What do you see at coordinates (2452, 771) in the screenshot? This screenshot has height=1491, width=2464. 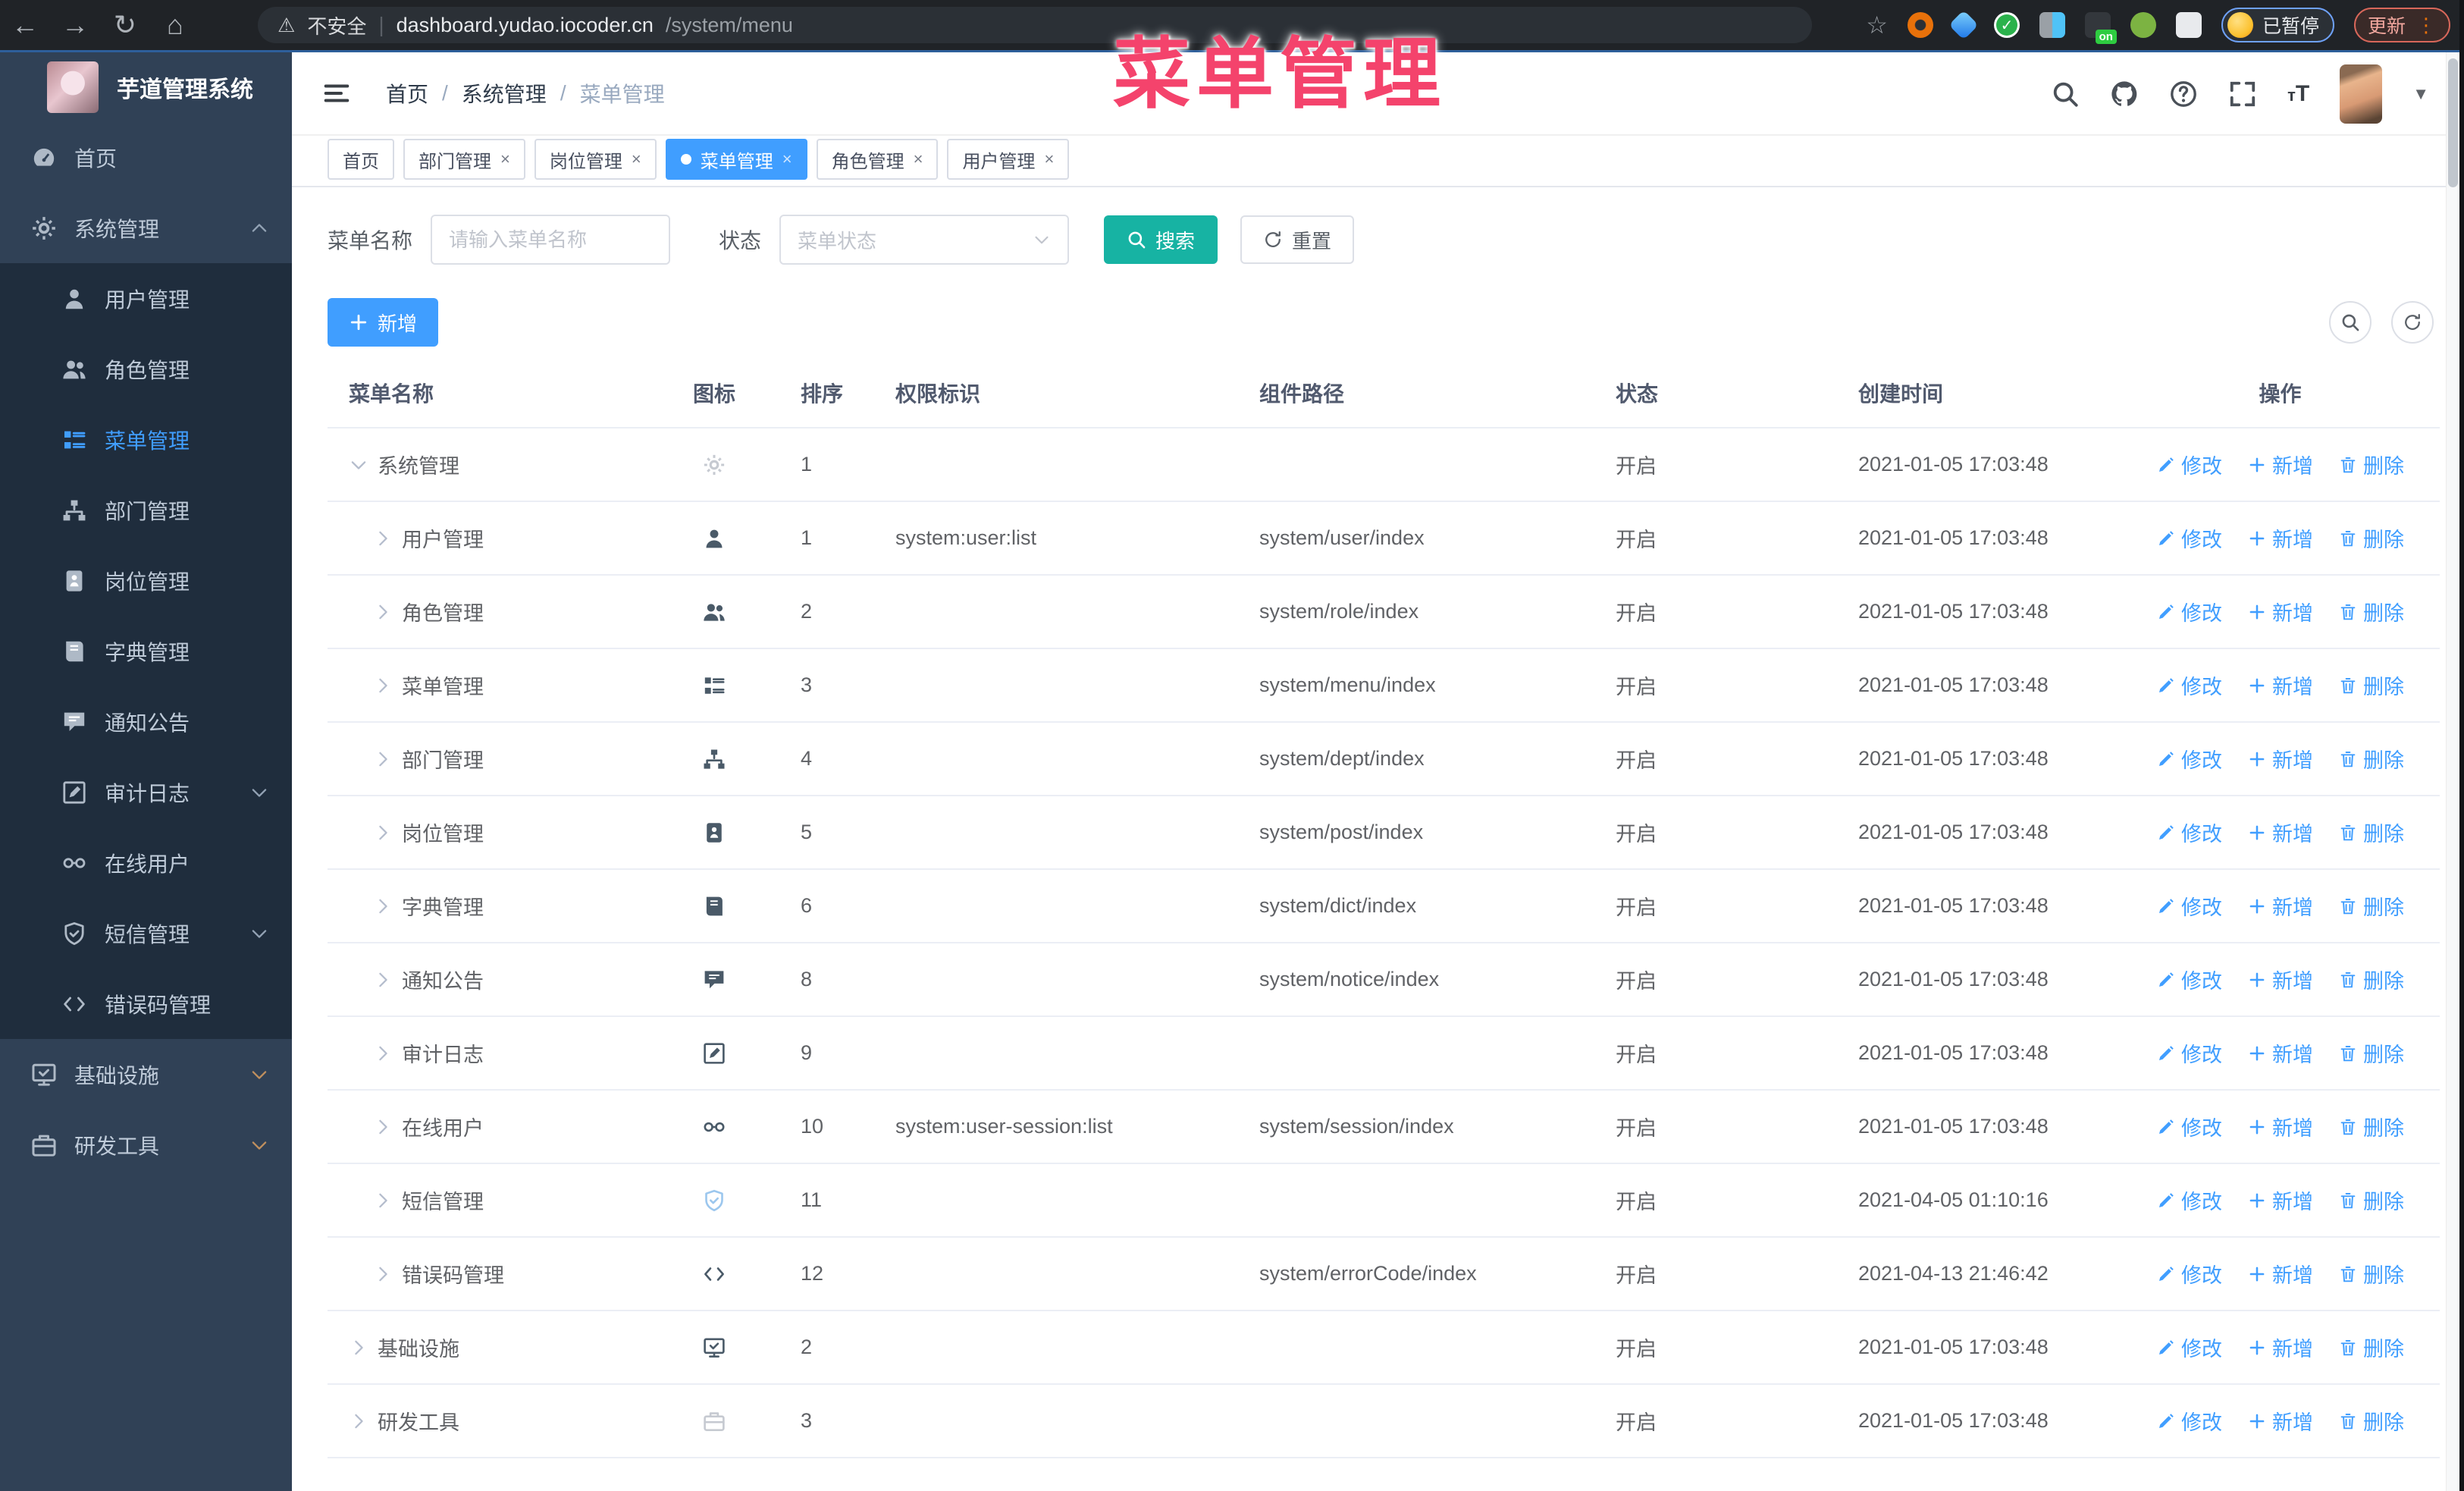 I see `page-scrollbar` at bounding box center [2452, 771].